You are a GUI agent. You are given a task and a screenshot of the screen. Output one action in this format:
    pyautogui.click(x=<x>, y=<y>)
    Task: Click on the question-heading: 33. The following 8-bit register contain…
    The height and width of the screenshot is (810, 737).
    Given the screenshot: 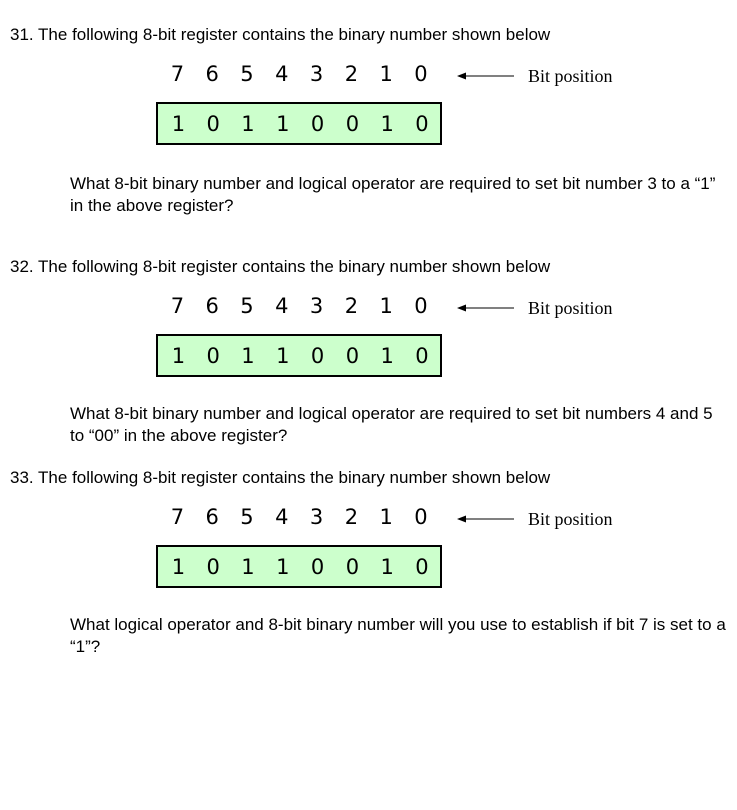 What is the action you would take?
    pyautogui.click(x=280, y=477)
    